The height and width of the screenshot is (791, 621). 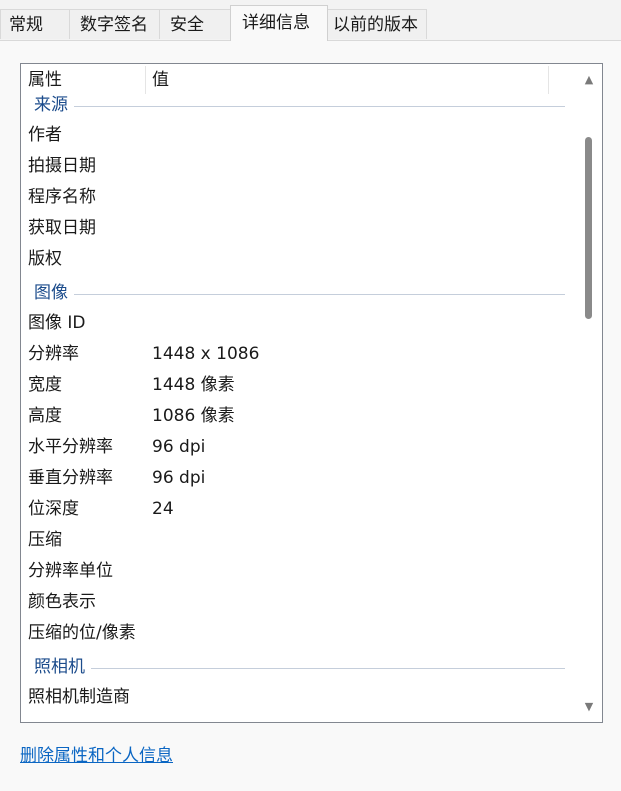 What do you see at coordinates (297, 509) in the screenshot?
I see `list-item: 位深度 24` at bounding box center [297, 509].